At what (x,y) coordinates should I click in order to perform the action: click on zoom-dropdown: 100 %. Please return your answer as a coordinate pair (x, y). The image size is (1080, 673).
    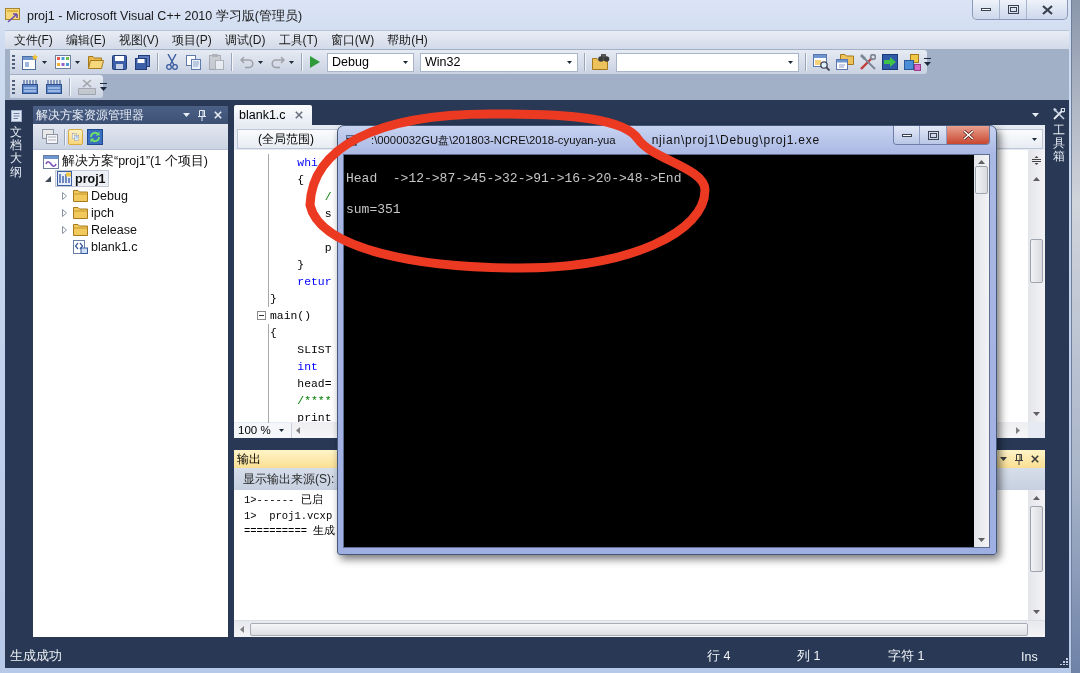
    Looking at the image, I should click on (263, 430).